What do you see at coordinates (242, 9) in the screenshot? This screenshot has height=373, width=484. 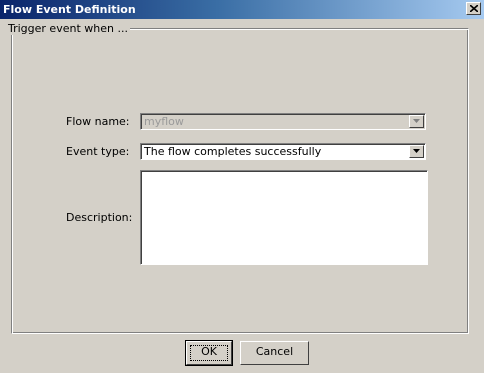 I see `title-bar: Flow Event Definition` at bounding box center [242, 9].